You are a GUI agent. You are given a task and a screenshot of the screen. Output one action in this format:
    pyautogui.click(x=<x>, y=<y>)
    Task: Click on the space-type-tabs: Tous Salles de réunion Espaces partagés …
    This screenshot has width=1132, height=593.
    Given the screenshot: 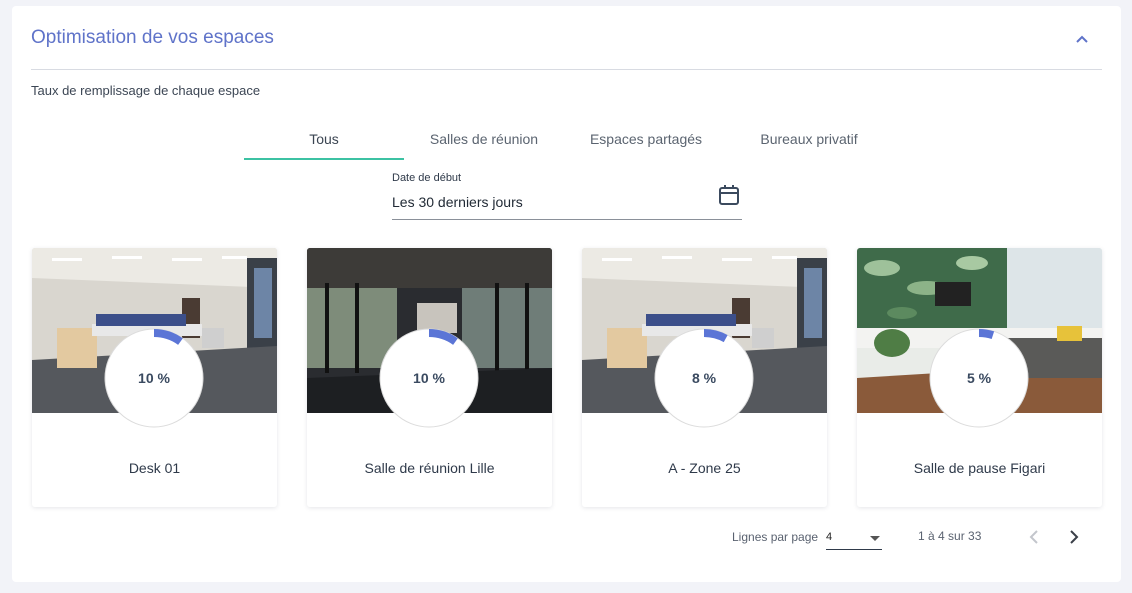 What is the action you would take?
    pyautogui.click(x=564, y=140)
    